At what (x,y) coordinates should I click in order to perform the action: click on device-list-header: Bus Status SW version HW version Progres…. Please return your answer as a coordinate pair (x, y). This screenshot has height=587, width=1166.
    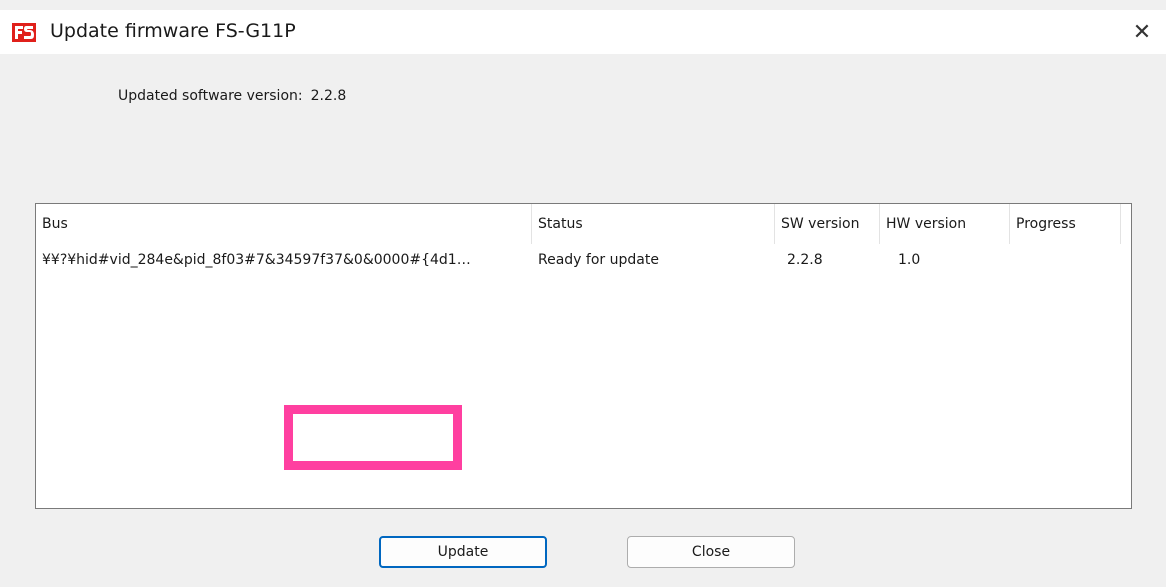
    Looking at the image, I should click on (583, 224).